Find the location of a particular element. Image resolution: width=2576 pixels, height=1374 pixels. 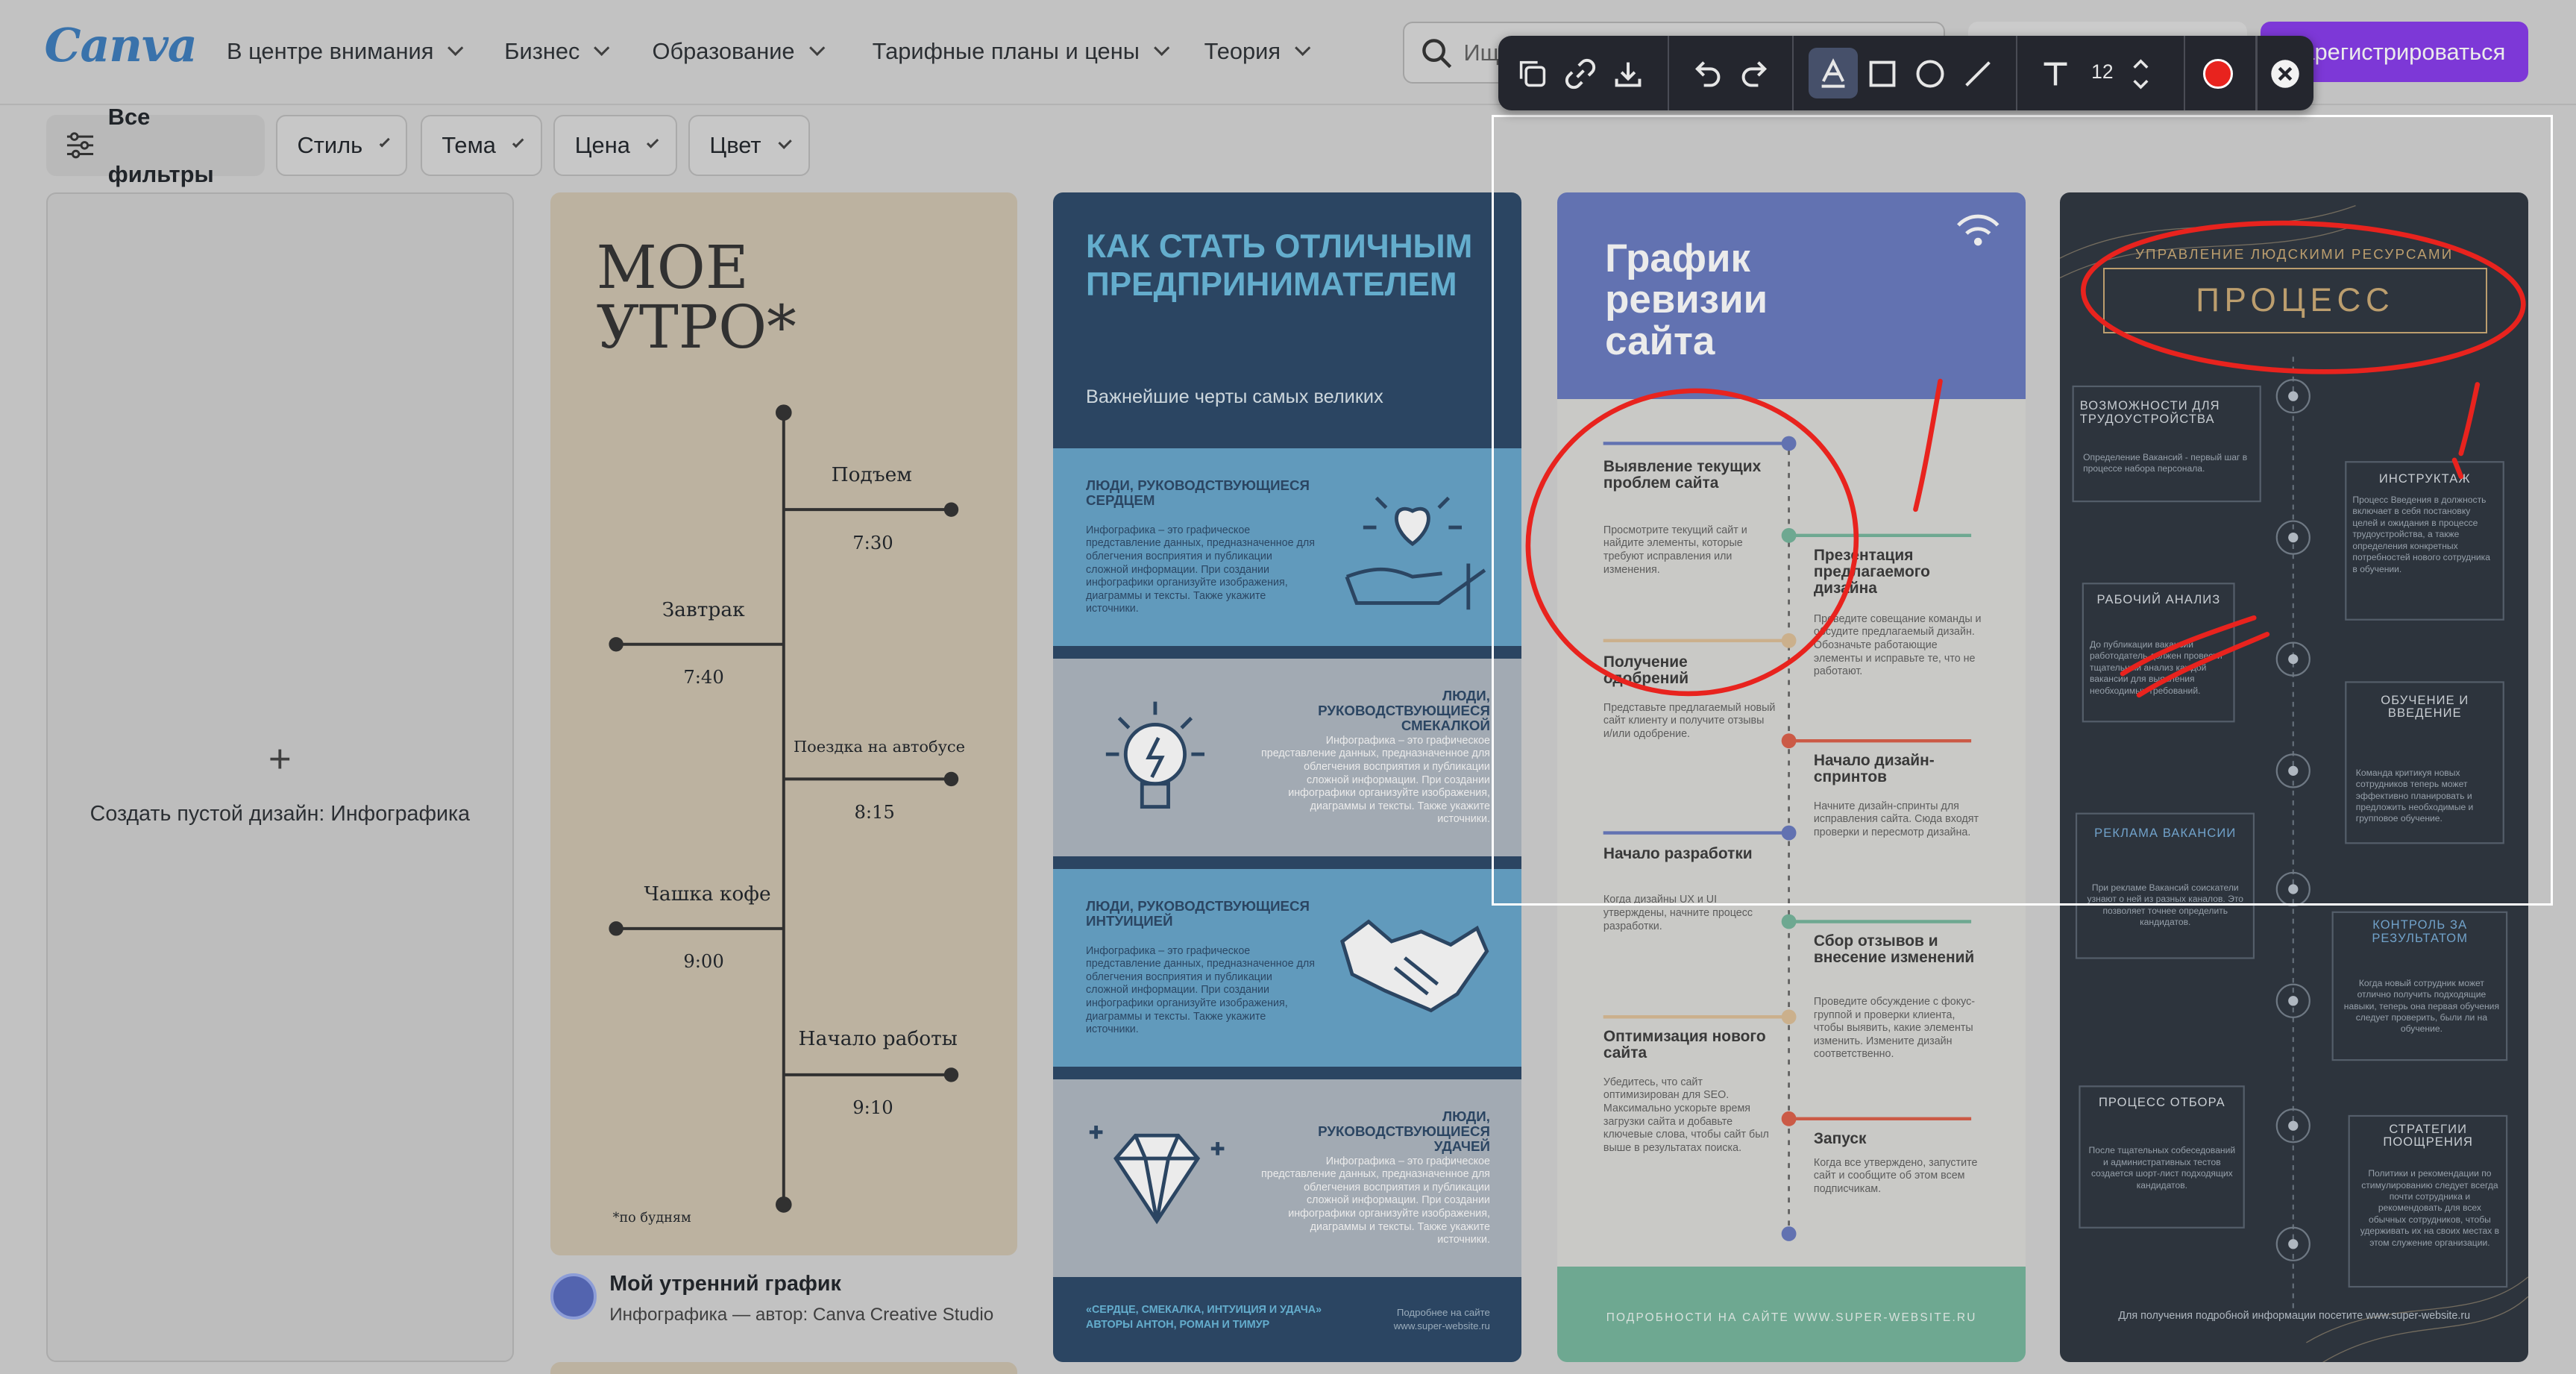

copy-button is located at coordinates (1533, 73).